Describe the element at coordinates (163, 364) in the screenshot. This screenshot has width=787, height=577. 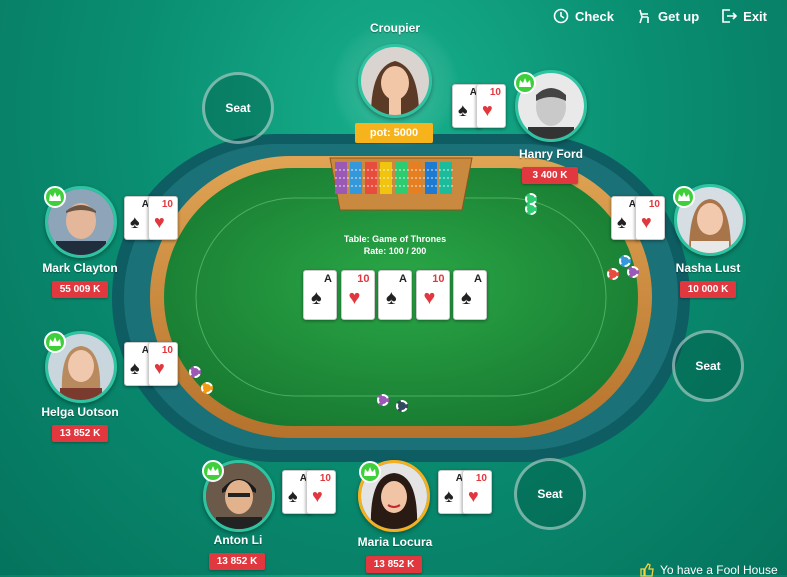
I see `helga-card-2: 10 ♥` at that location.